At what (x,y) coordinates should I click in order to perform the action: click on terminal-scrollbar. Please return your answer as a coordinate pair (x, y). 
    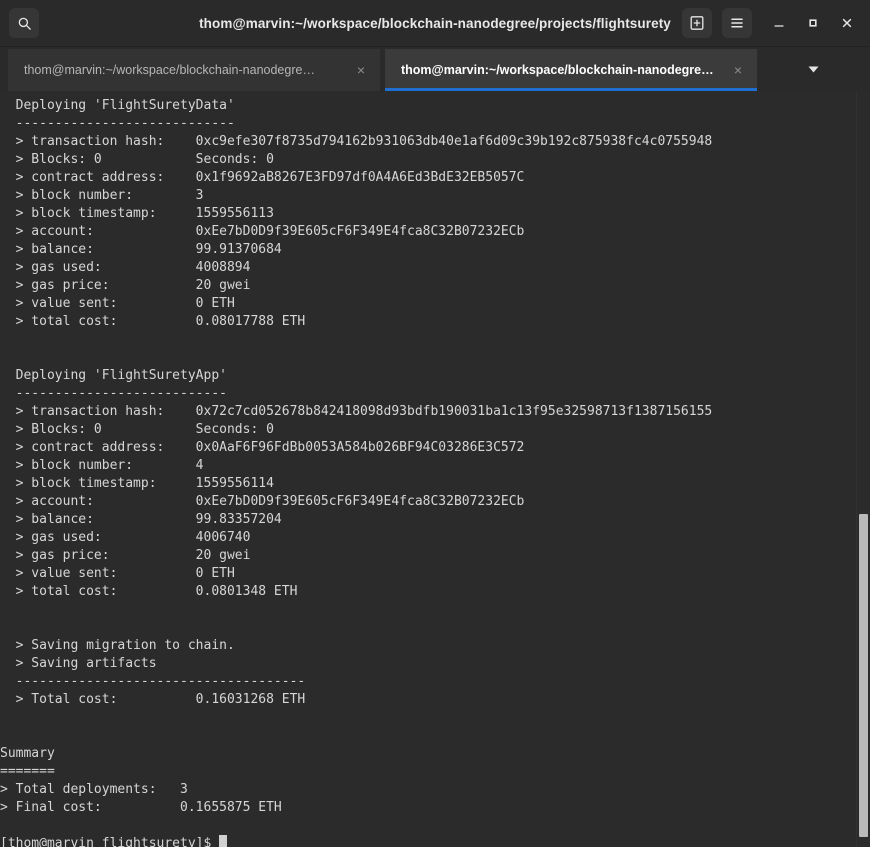
    Looking at the image, I should click on (863, 469).